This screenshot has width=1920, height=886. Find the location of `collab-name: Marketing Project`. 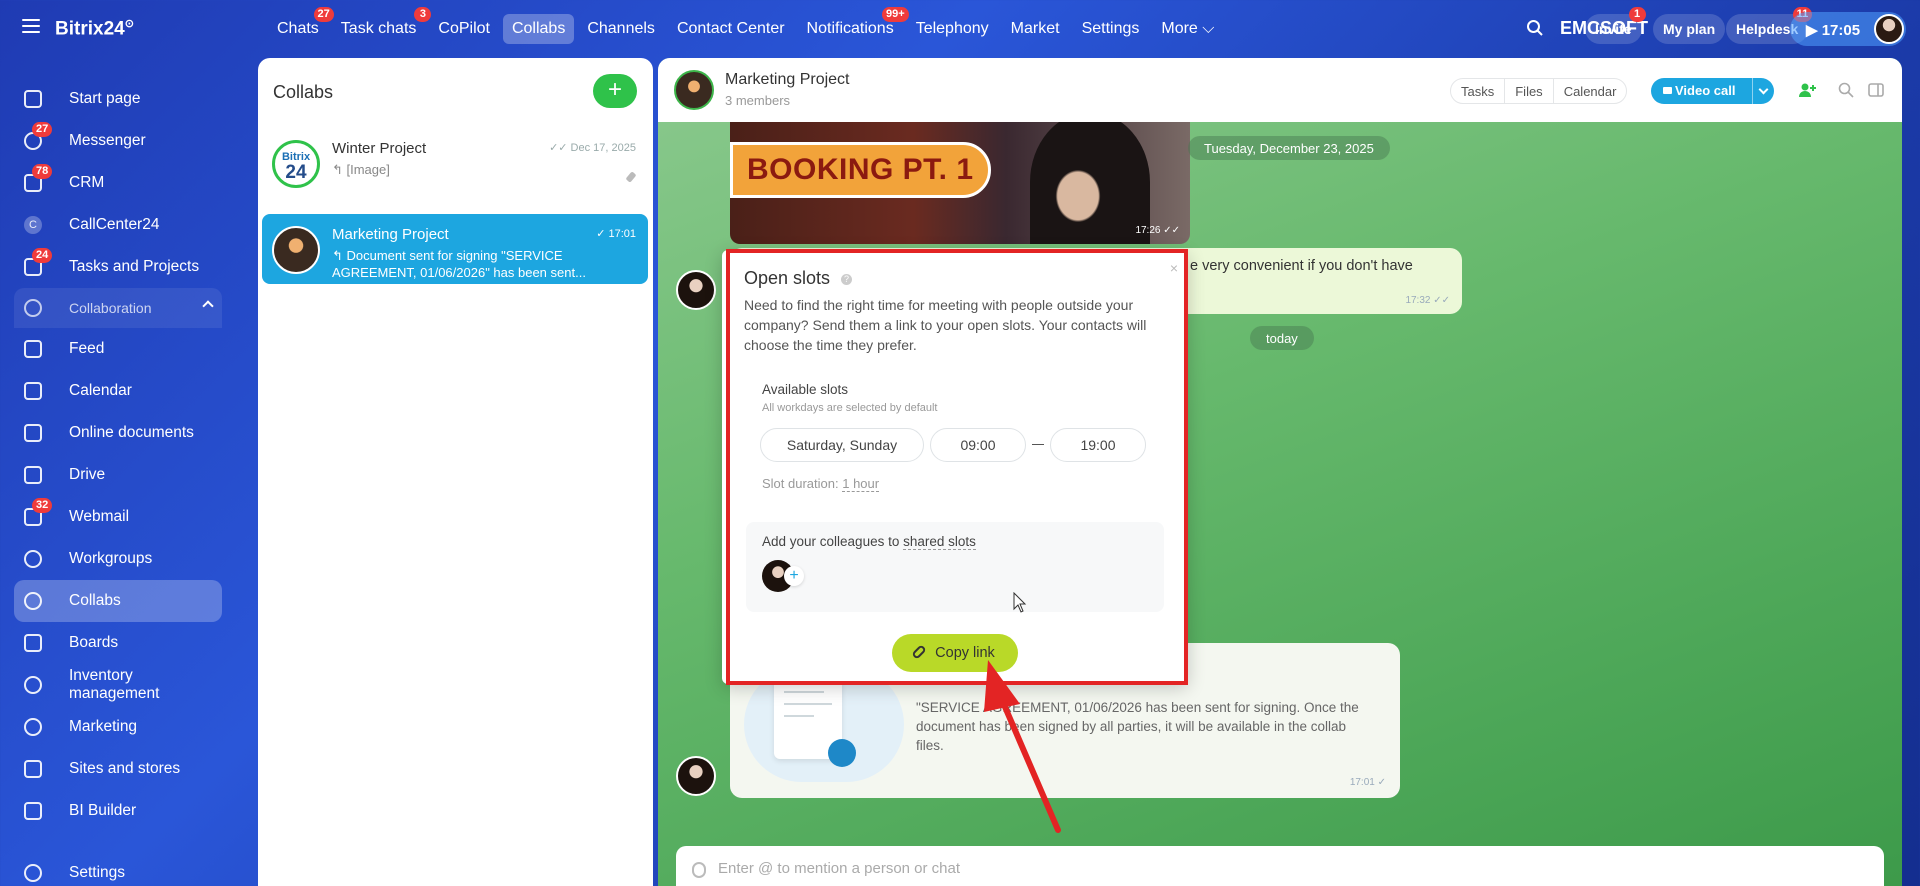

collab-name: Marketing Project is located at coordinates (390, 234).